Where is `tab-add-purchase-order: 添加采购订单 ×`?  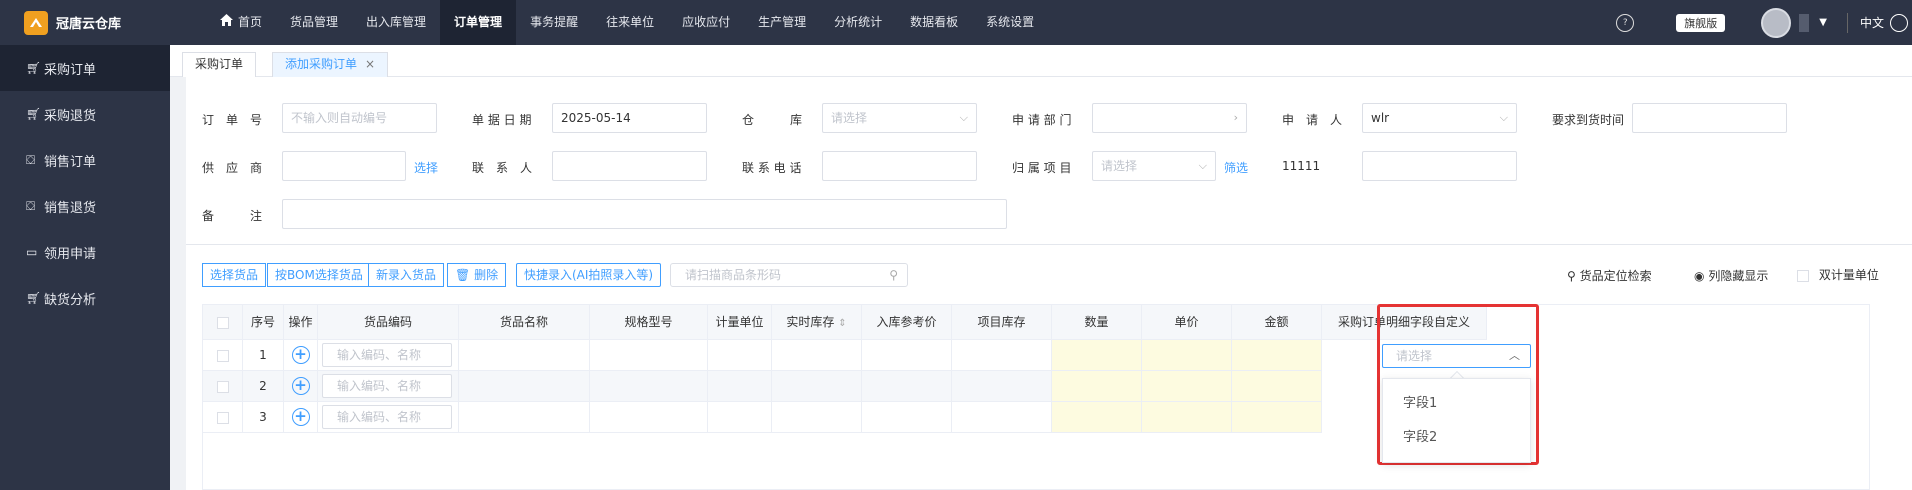
tab-add-purchase-order: 添加采购订单 × is located at coordinates (330, 64).